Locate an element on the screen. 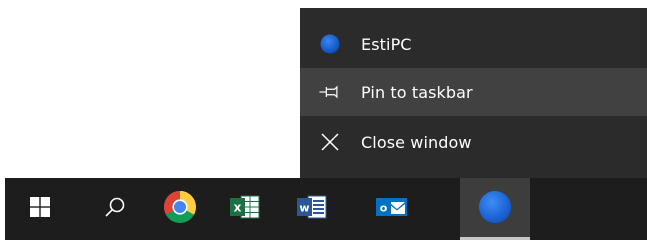 Image resolution: width=647 pixels, height=240 pixels. close-icon is located at coordinates (330, 142).